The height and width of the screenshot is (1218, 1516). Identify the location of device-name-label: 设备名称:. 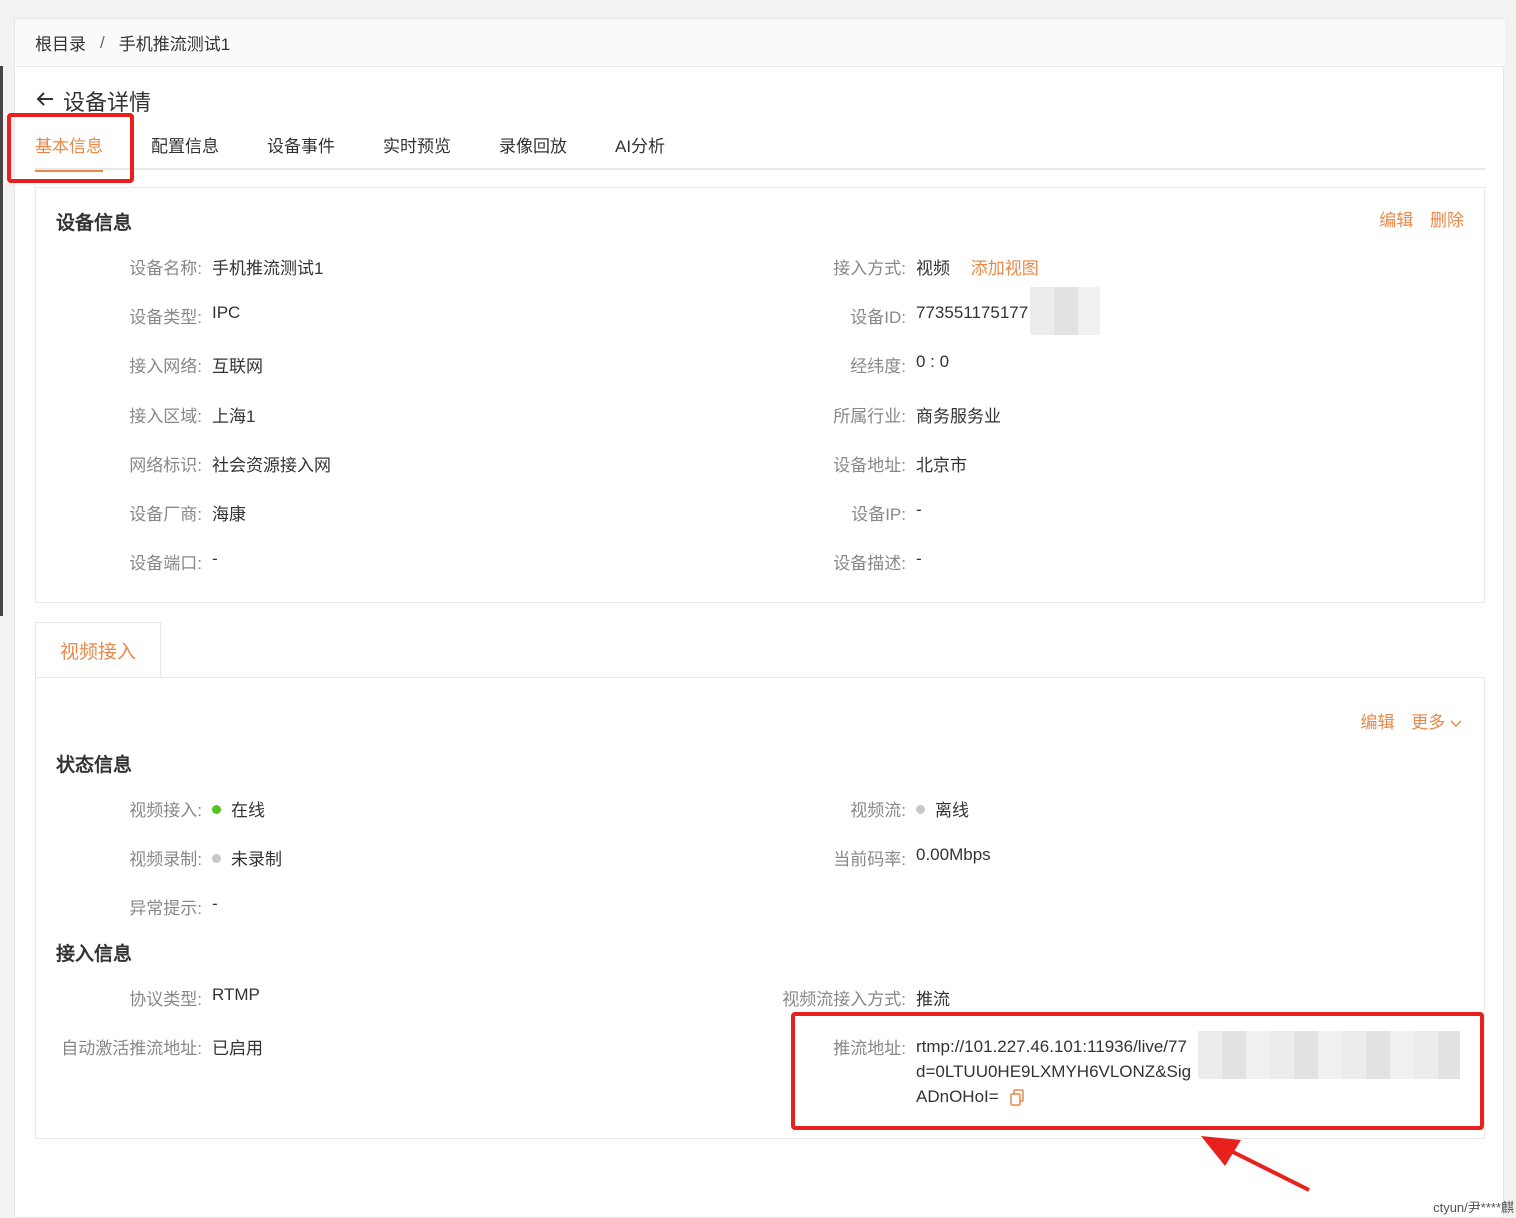
(165, 268).